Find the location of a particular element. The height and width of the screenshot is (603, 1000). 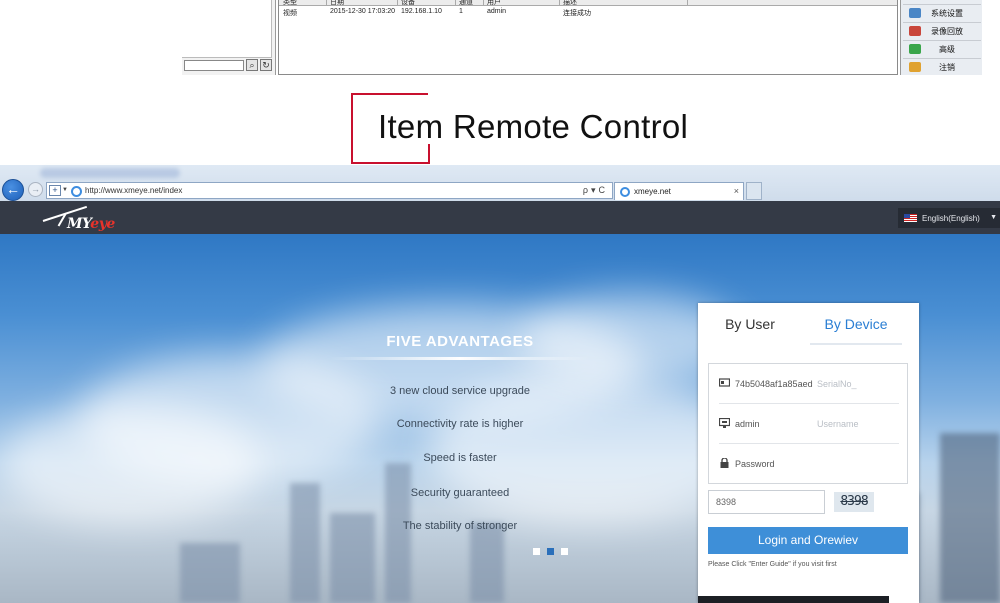

tab-by-user: By User is located at coordinates (750, 324).